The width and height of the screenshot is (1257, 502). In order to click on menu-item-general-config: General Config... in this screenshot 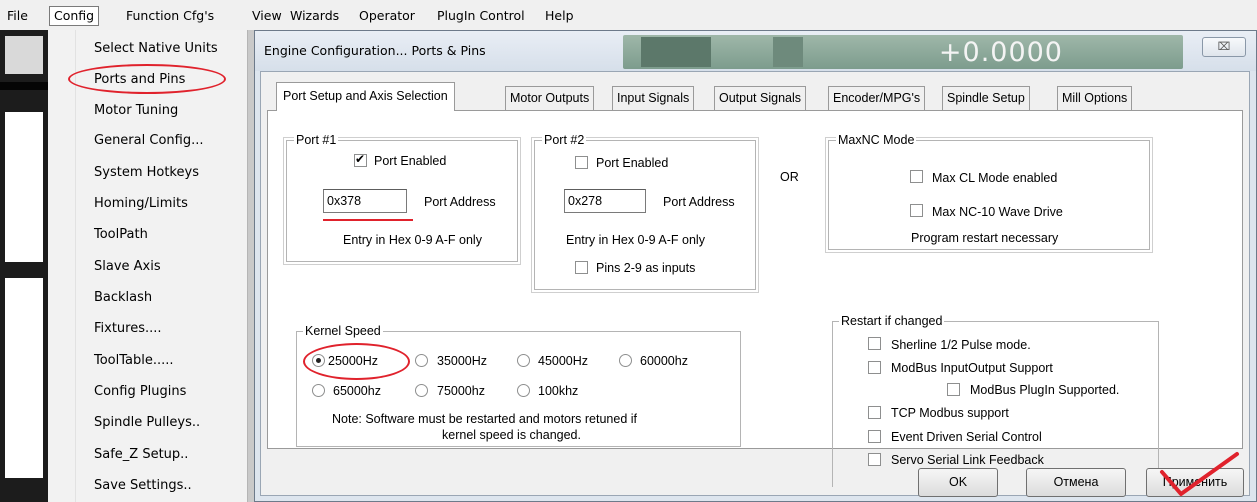, I will do `click(148, 141)`.